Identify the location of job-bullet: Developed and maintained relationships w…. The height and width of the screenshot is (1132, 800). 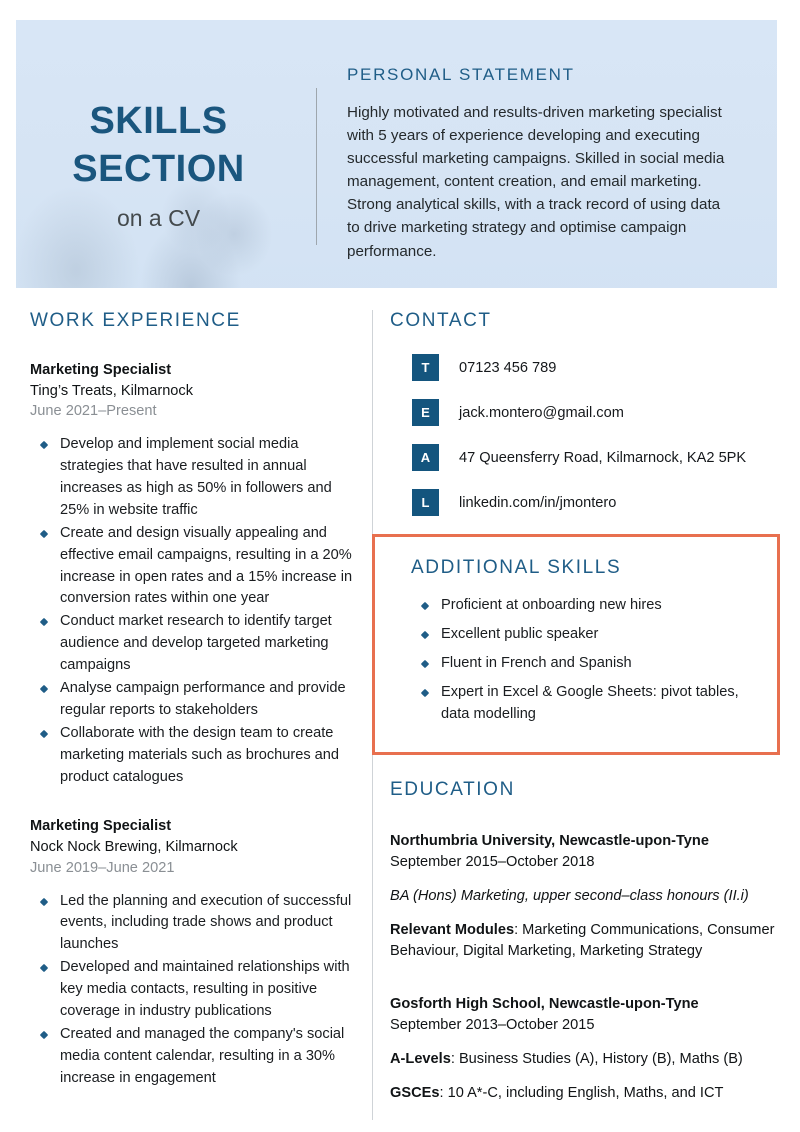
(195, 990).